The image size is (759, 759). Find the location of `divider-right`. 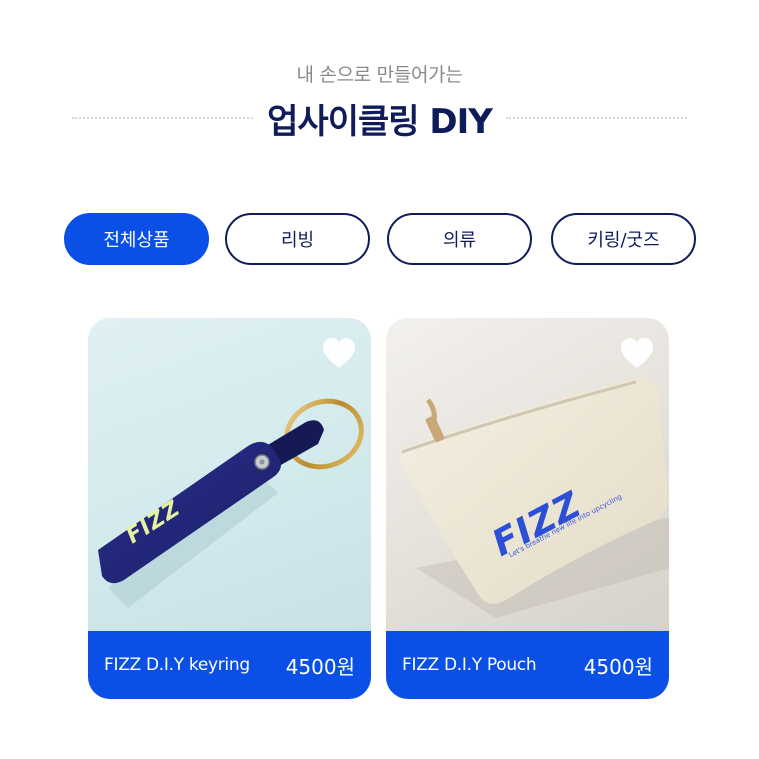

divider-right is located at coordinates (596, 118).